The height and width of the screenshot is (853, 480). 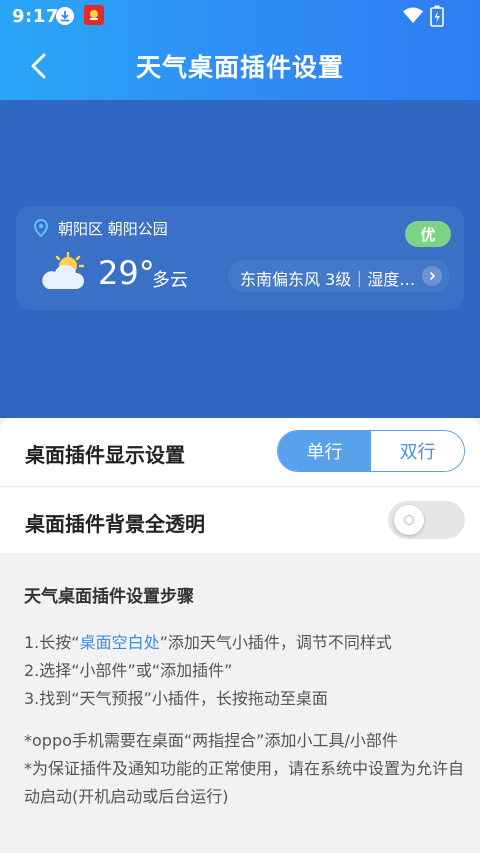 I want to click on download-icon, so click(x=65, y=16).